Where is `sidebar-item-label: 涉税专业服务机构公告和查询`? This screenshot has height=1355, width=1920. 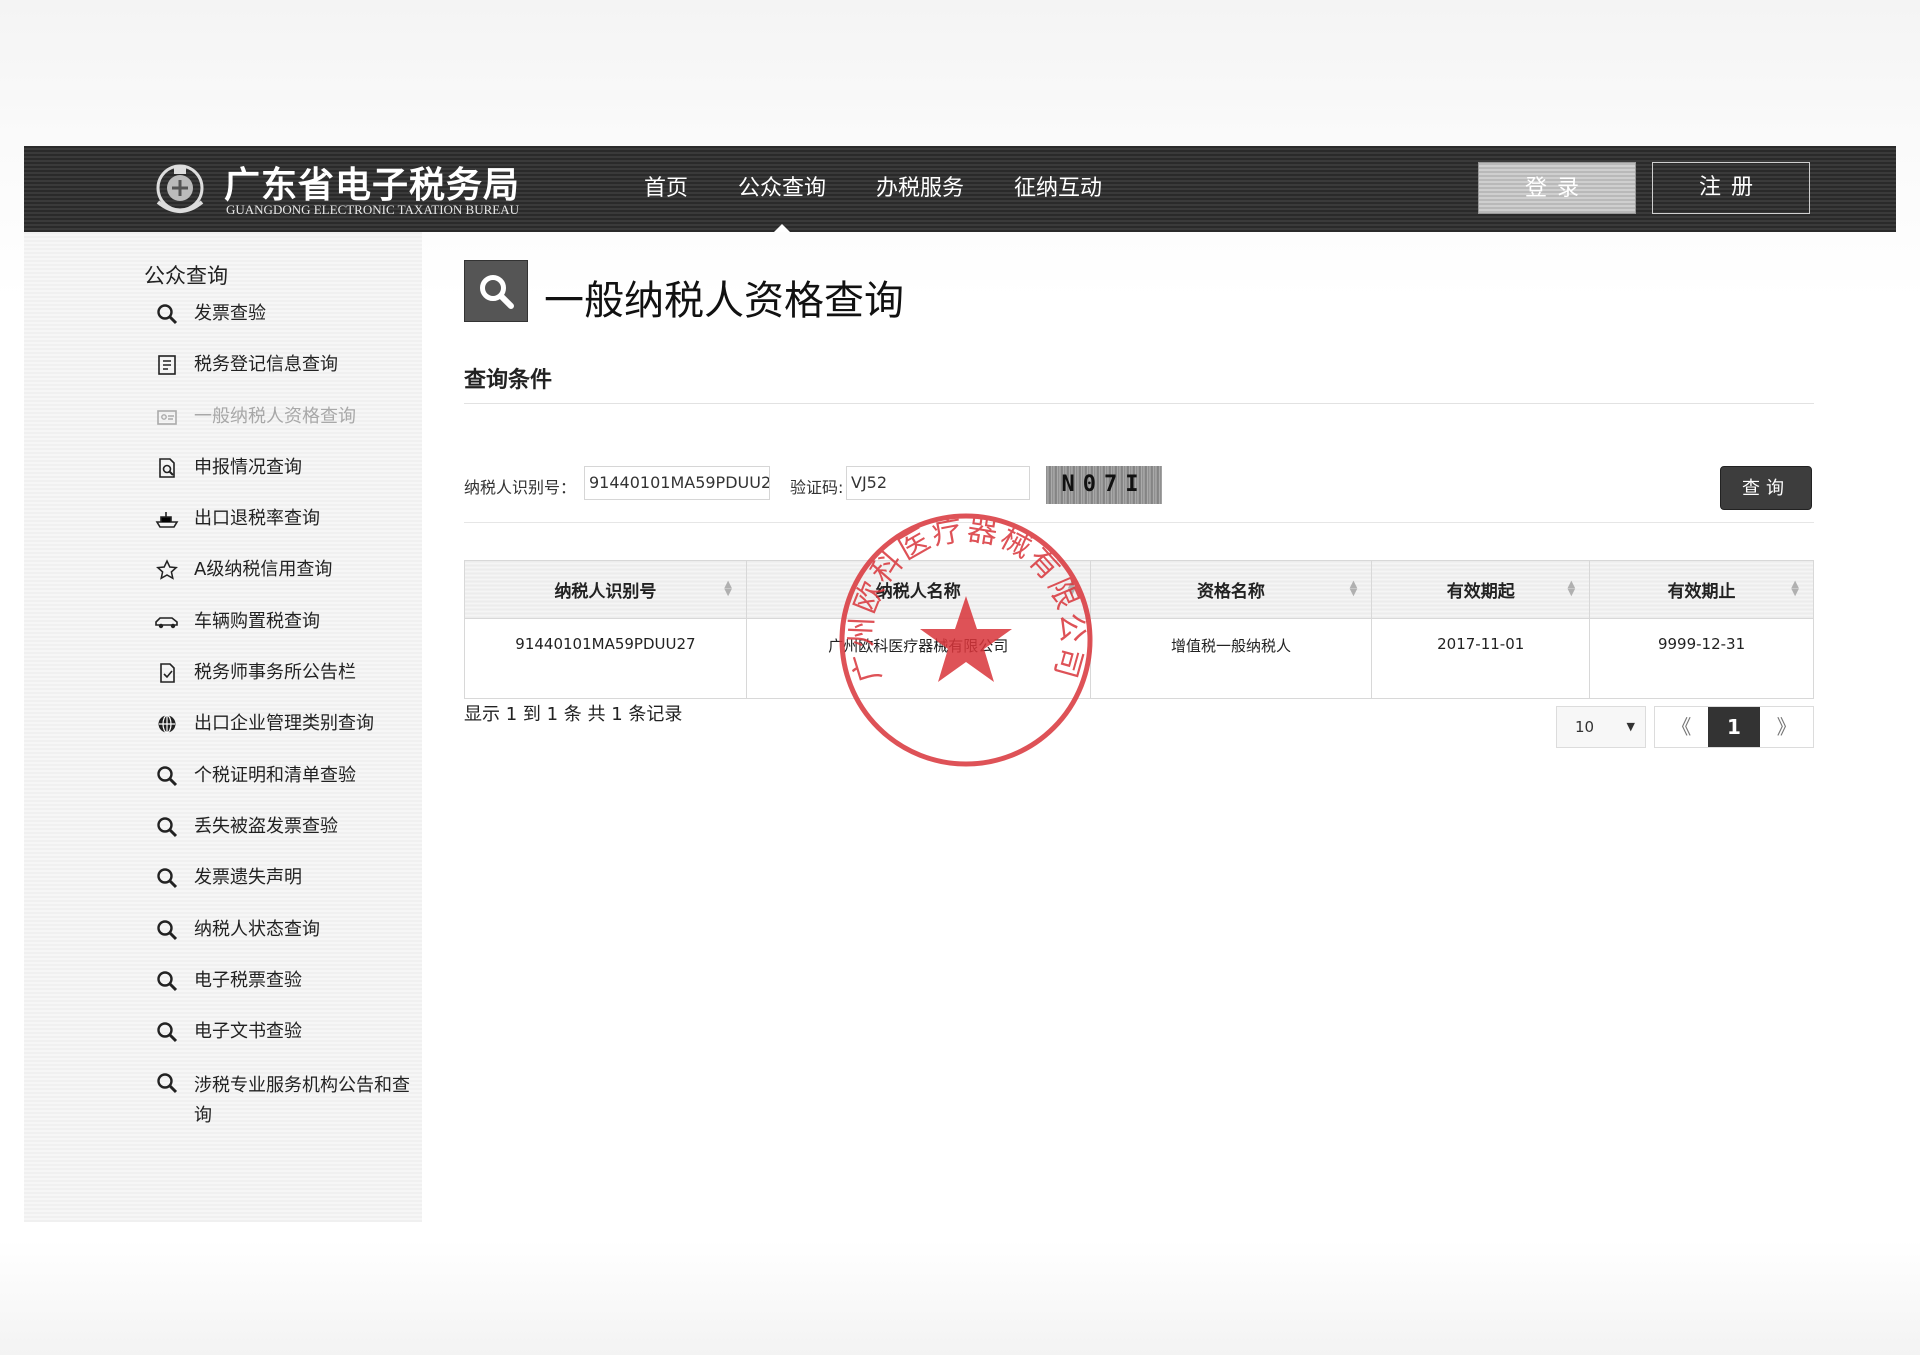 sidebar-item-label: 涉税专业服务机构公告和查询 is located at coordinates (302, 1101).